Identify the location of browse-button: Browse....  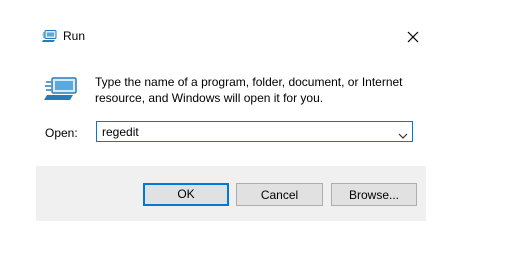
(374, 194).